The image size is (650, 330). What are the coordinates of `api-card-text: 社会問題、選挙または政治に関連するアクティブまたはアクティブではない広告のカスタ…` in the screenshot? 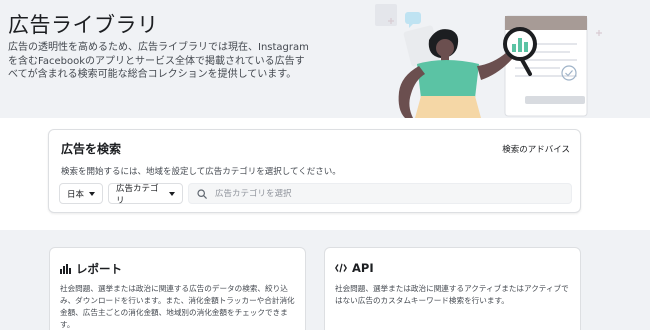 It's located at (452, 294).